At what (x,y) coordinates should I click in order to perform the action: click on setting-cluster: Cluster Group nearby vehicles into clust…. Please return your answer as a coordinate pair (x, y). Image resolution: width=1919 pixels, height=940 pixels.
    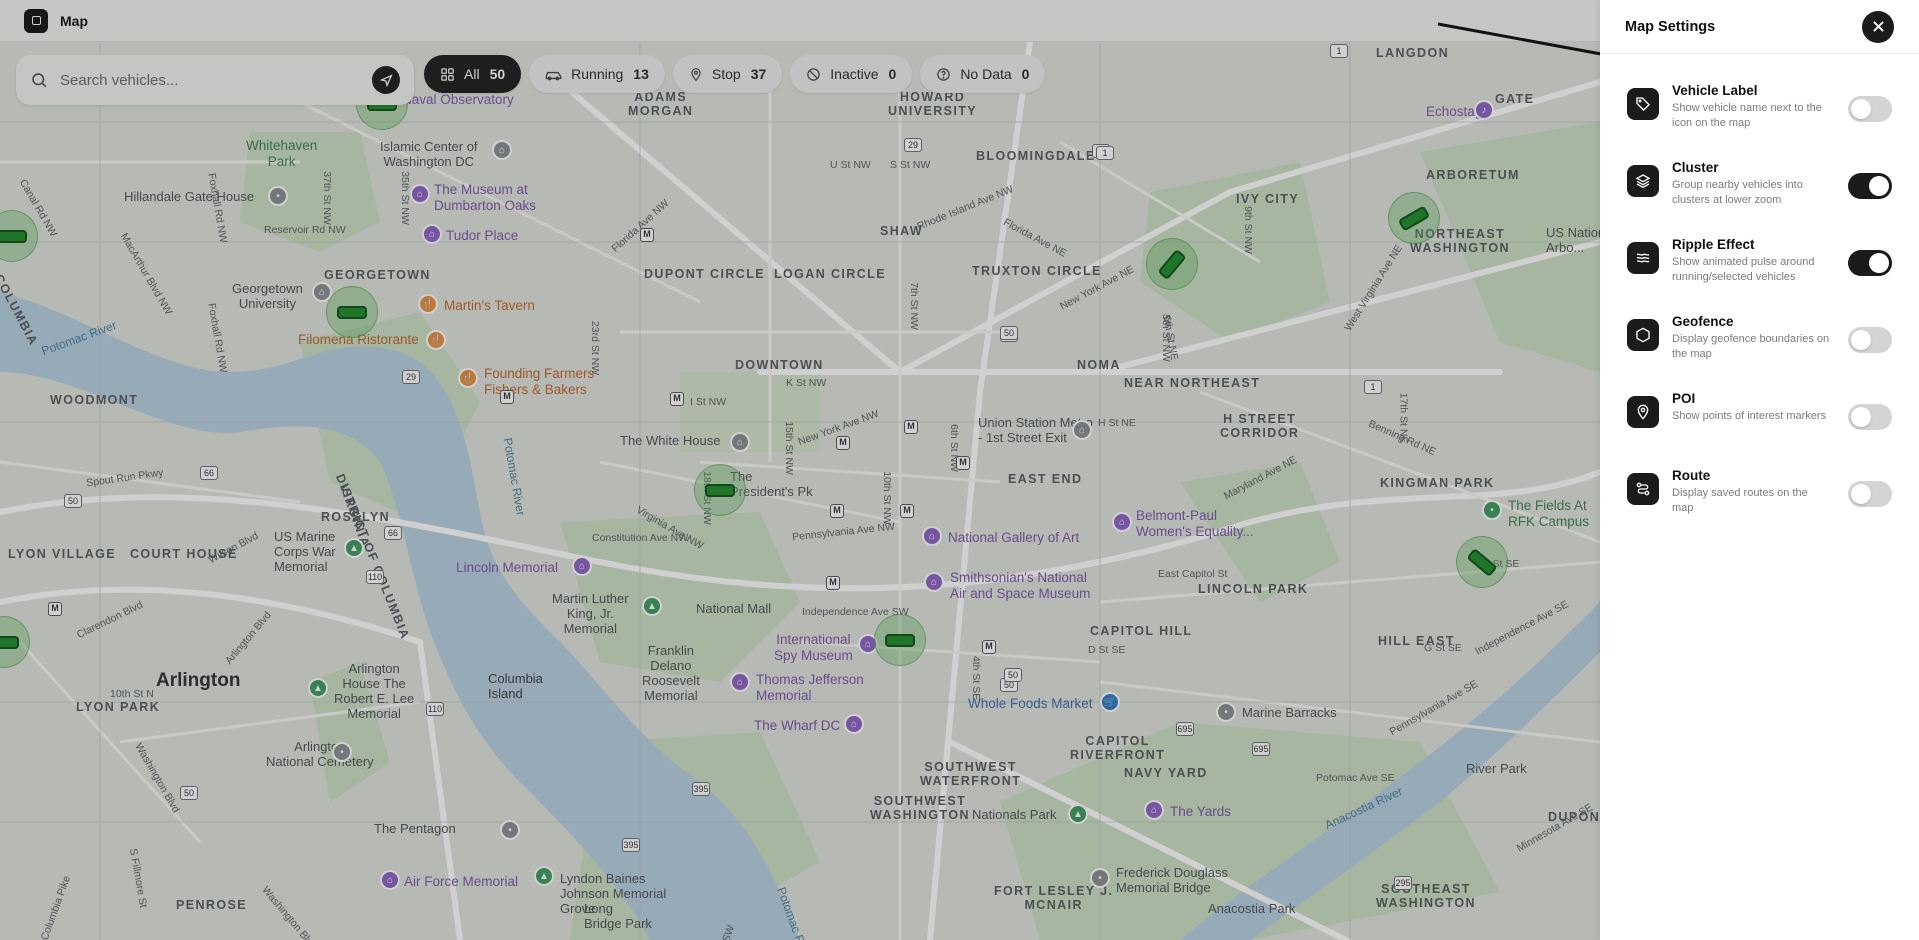
    Looking at the image, I should click on (1759, 197).